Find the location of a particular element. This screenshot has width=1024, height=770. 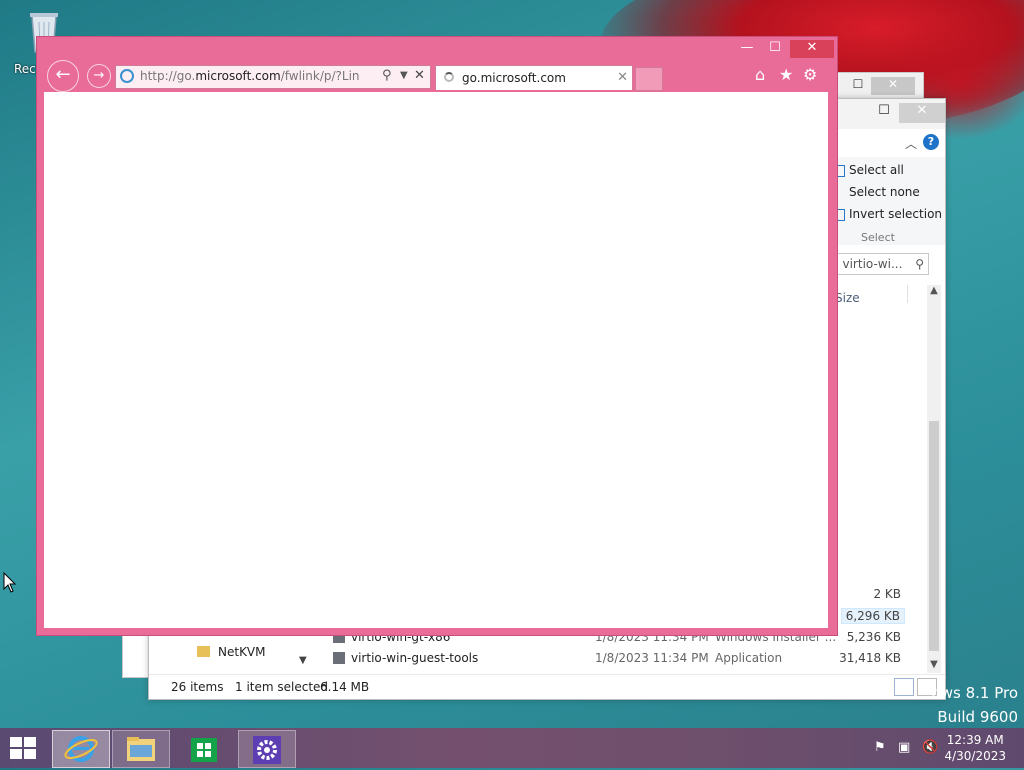

arrow-left-icon: ← is located at coordinates (63, 74).